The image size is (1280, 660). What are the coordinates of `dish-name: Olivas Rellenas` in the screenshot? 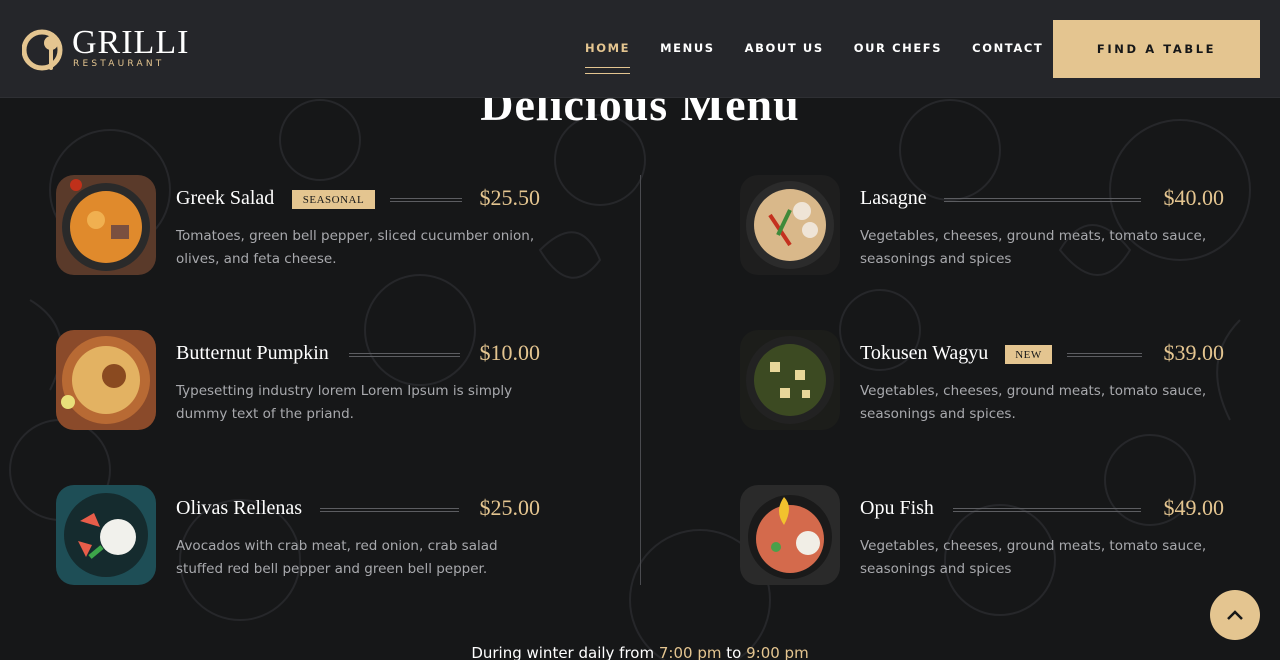 It's located at (239, 508).